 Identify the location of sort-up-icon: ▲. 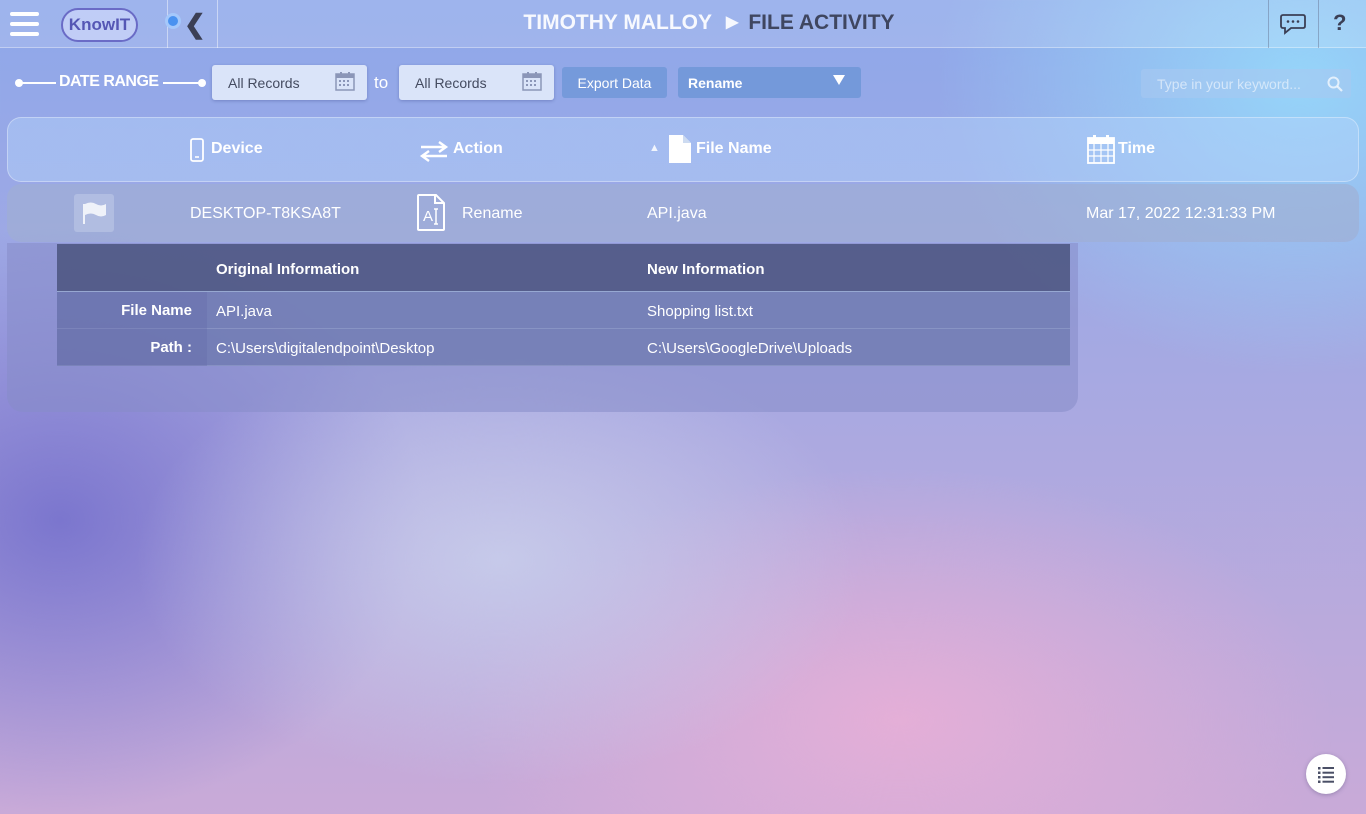
(654, 148).